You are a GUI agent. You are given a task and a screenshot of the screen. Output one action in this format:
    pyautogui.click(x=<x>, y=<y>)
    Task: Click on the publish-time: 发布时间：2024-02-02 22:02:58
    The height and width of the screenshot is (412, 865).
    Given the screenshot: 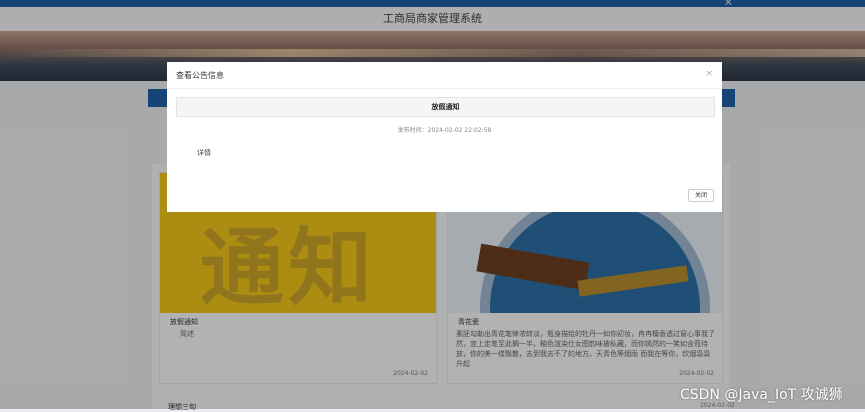 What is the action you would take?
    pyautogui.click(x=444, y=130)
    